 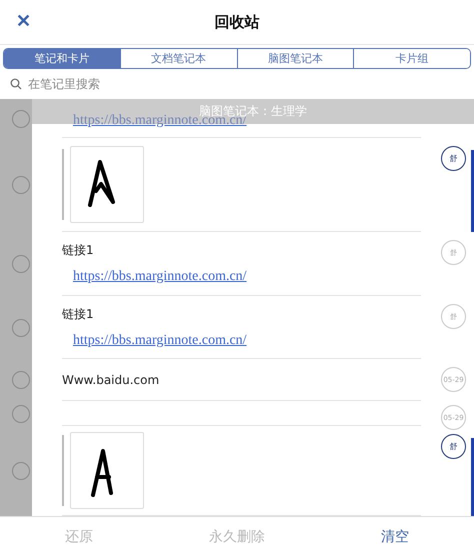 What do you see at coordinates (62, 58) in the screenshot?
I see `tab: 笔记和卡片` at bounding box center [62, 58].